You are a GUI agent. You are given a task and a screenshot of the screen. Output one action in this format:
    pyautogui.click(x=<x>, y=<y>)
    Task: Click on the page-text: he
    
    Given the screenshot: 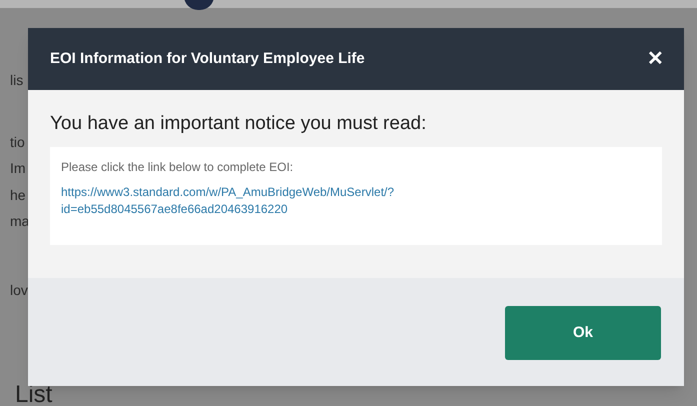 What is the action you would take?
    pyautogui.click(x=18, y=195)
    